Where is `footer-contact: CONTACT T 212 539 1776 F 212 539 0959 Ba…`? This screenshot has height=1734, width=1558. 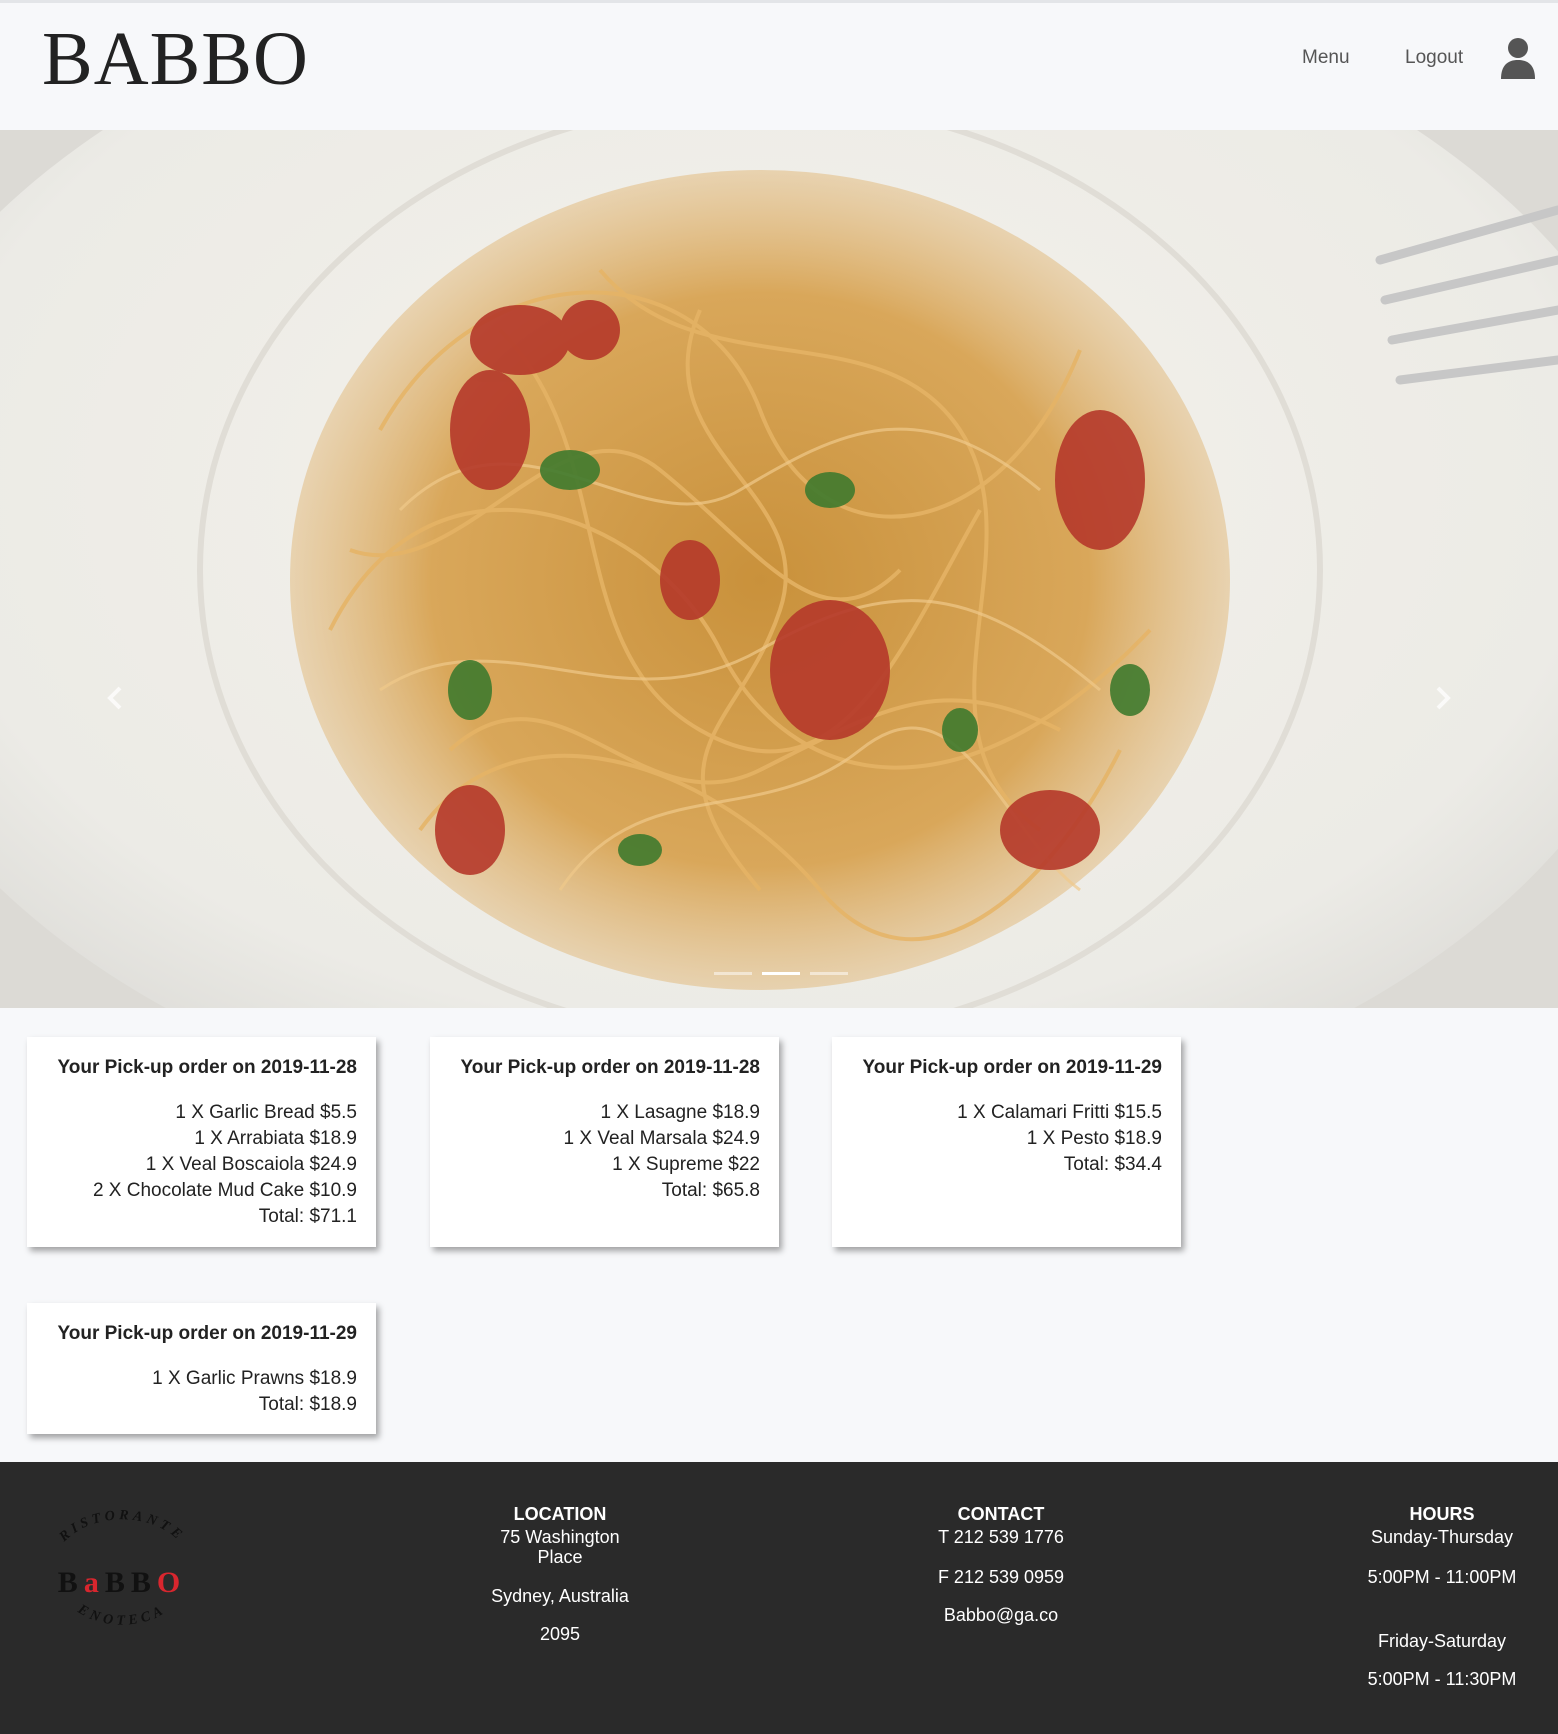 footer-contact: CONTACT T 212 539 1776 F 212 539 0959 Ba… is located at coordinates (1001, 1564).